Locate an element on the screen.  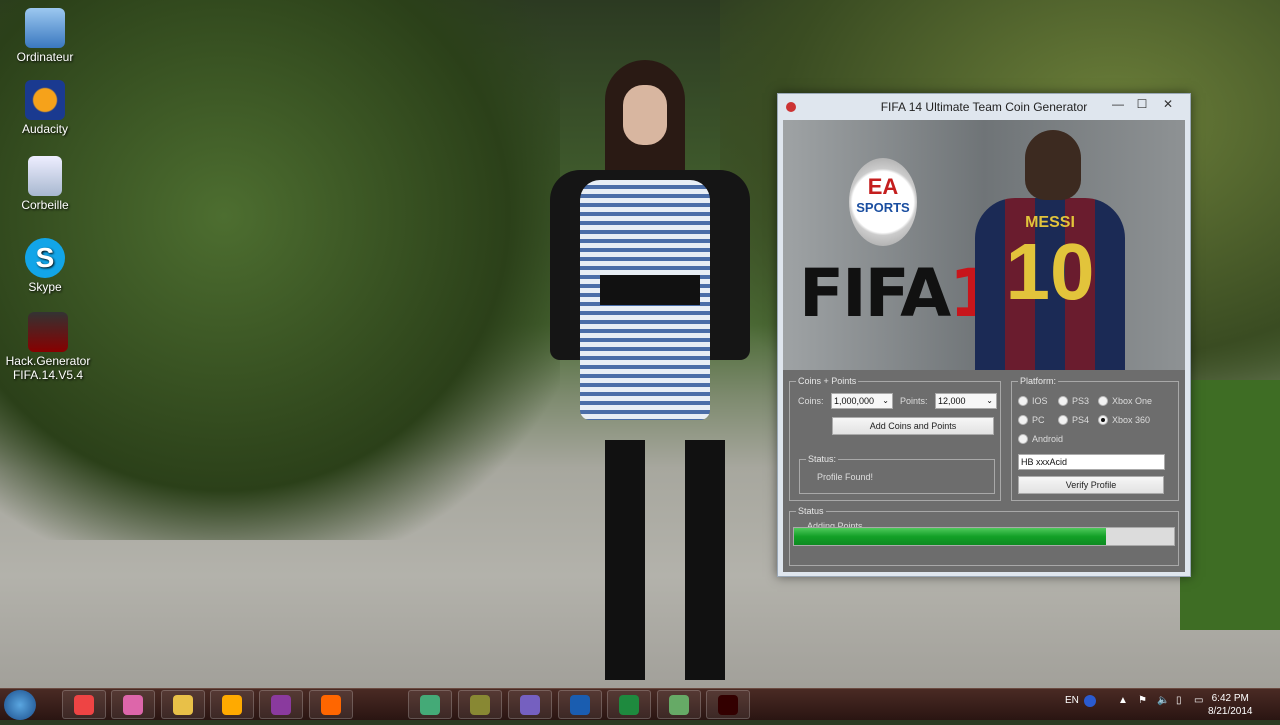
desktop-icon-computer: Ordinateur is located at coordinates (45, 36).